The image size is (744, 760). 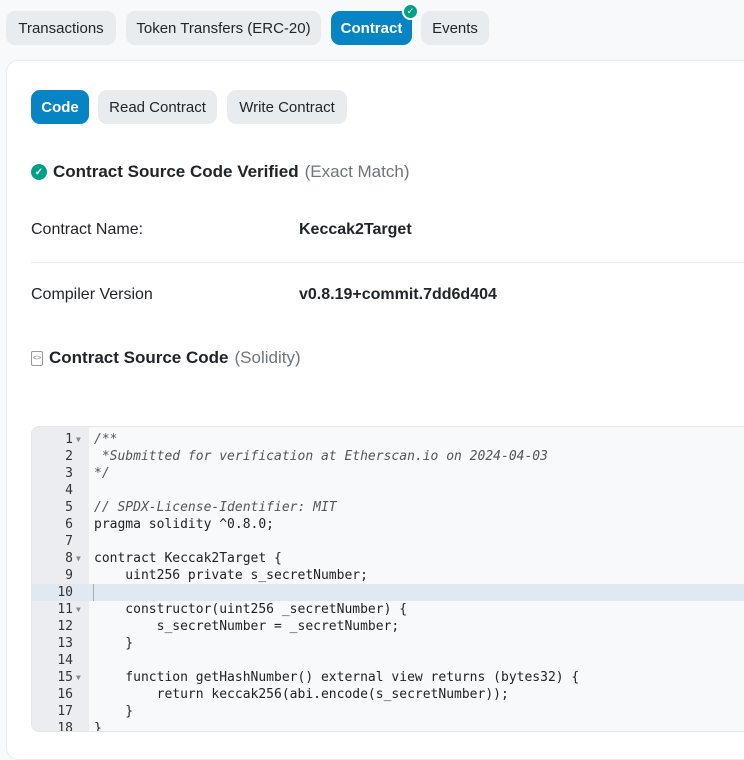 I want to click on line-number: 16, so click(x=65, y=694).